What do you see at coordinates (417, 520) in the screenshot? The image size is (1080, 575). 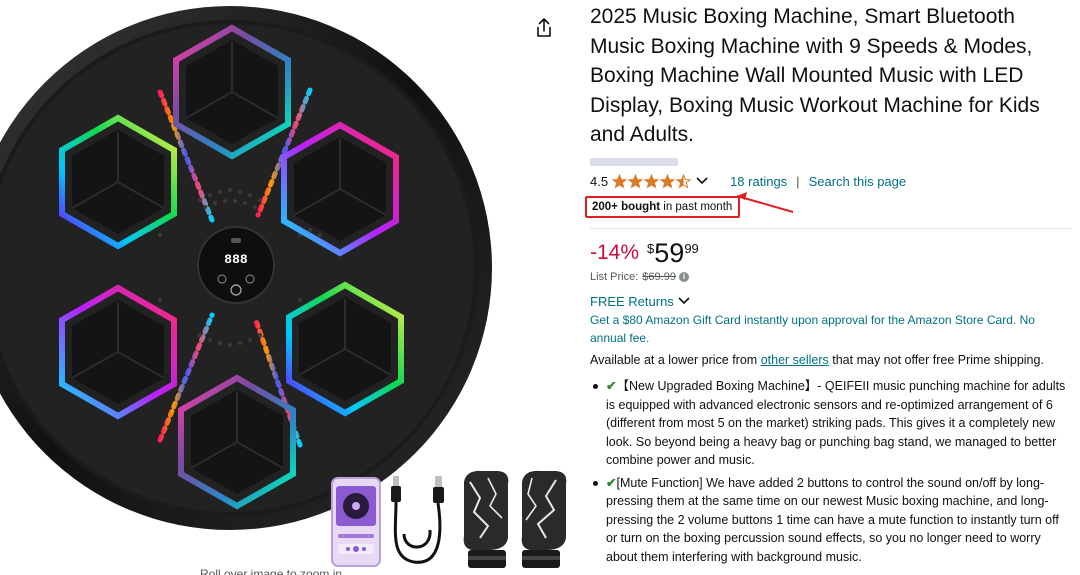 I see `thumbnail-usb-cable` at bounding box center [417, 520].